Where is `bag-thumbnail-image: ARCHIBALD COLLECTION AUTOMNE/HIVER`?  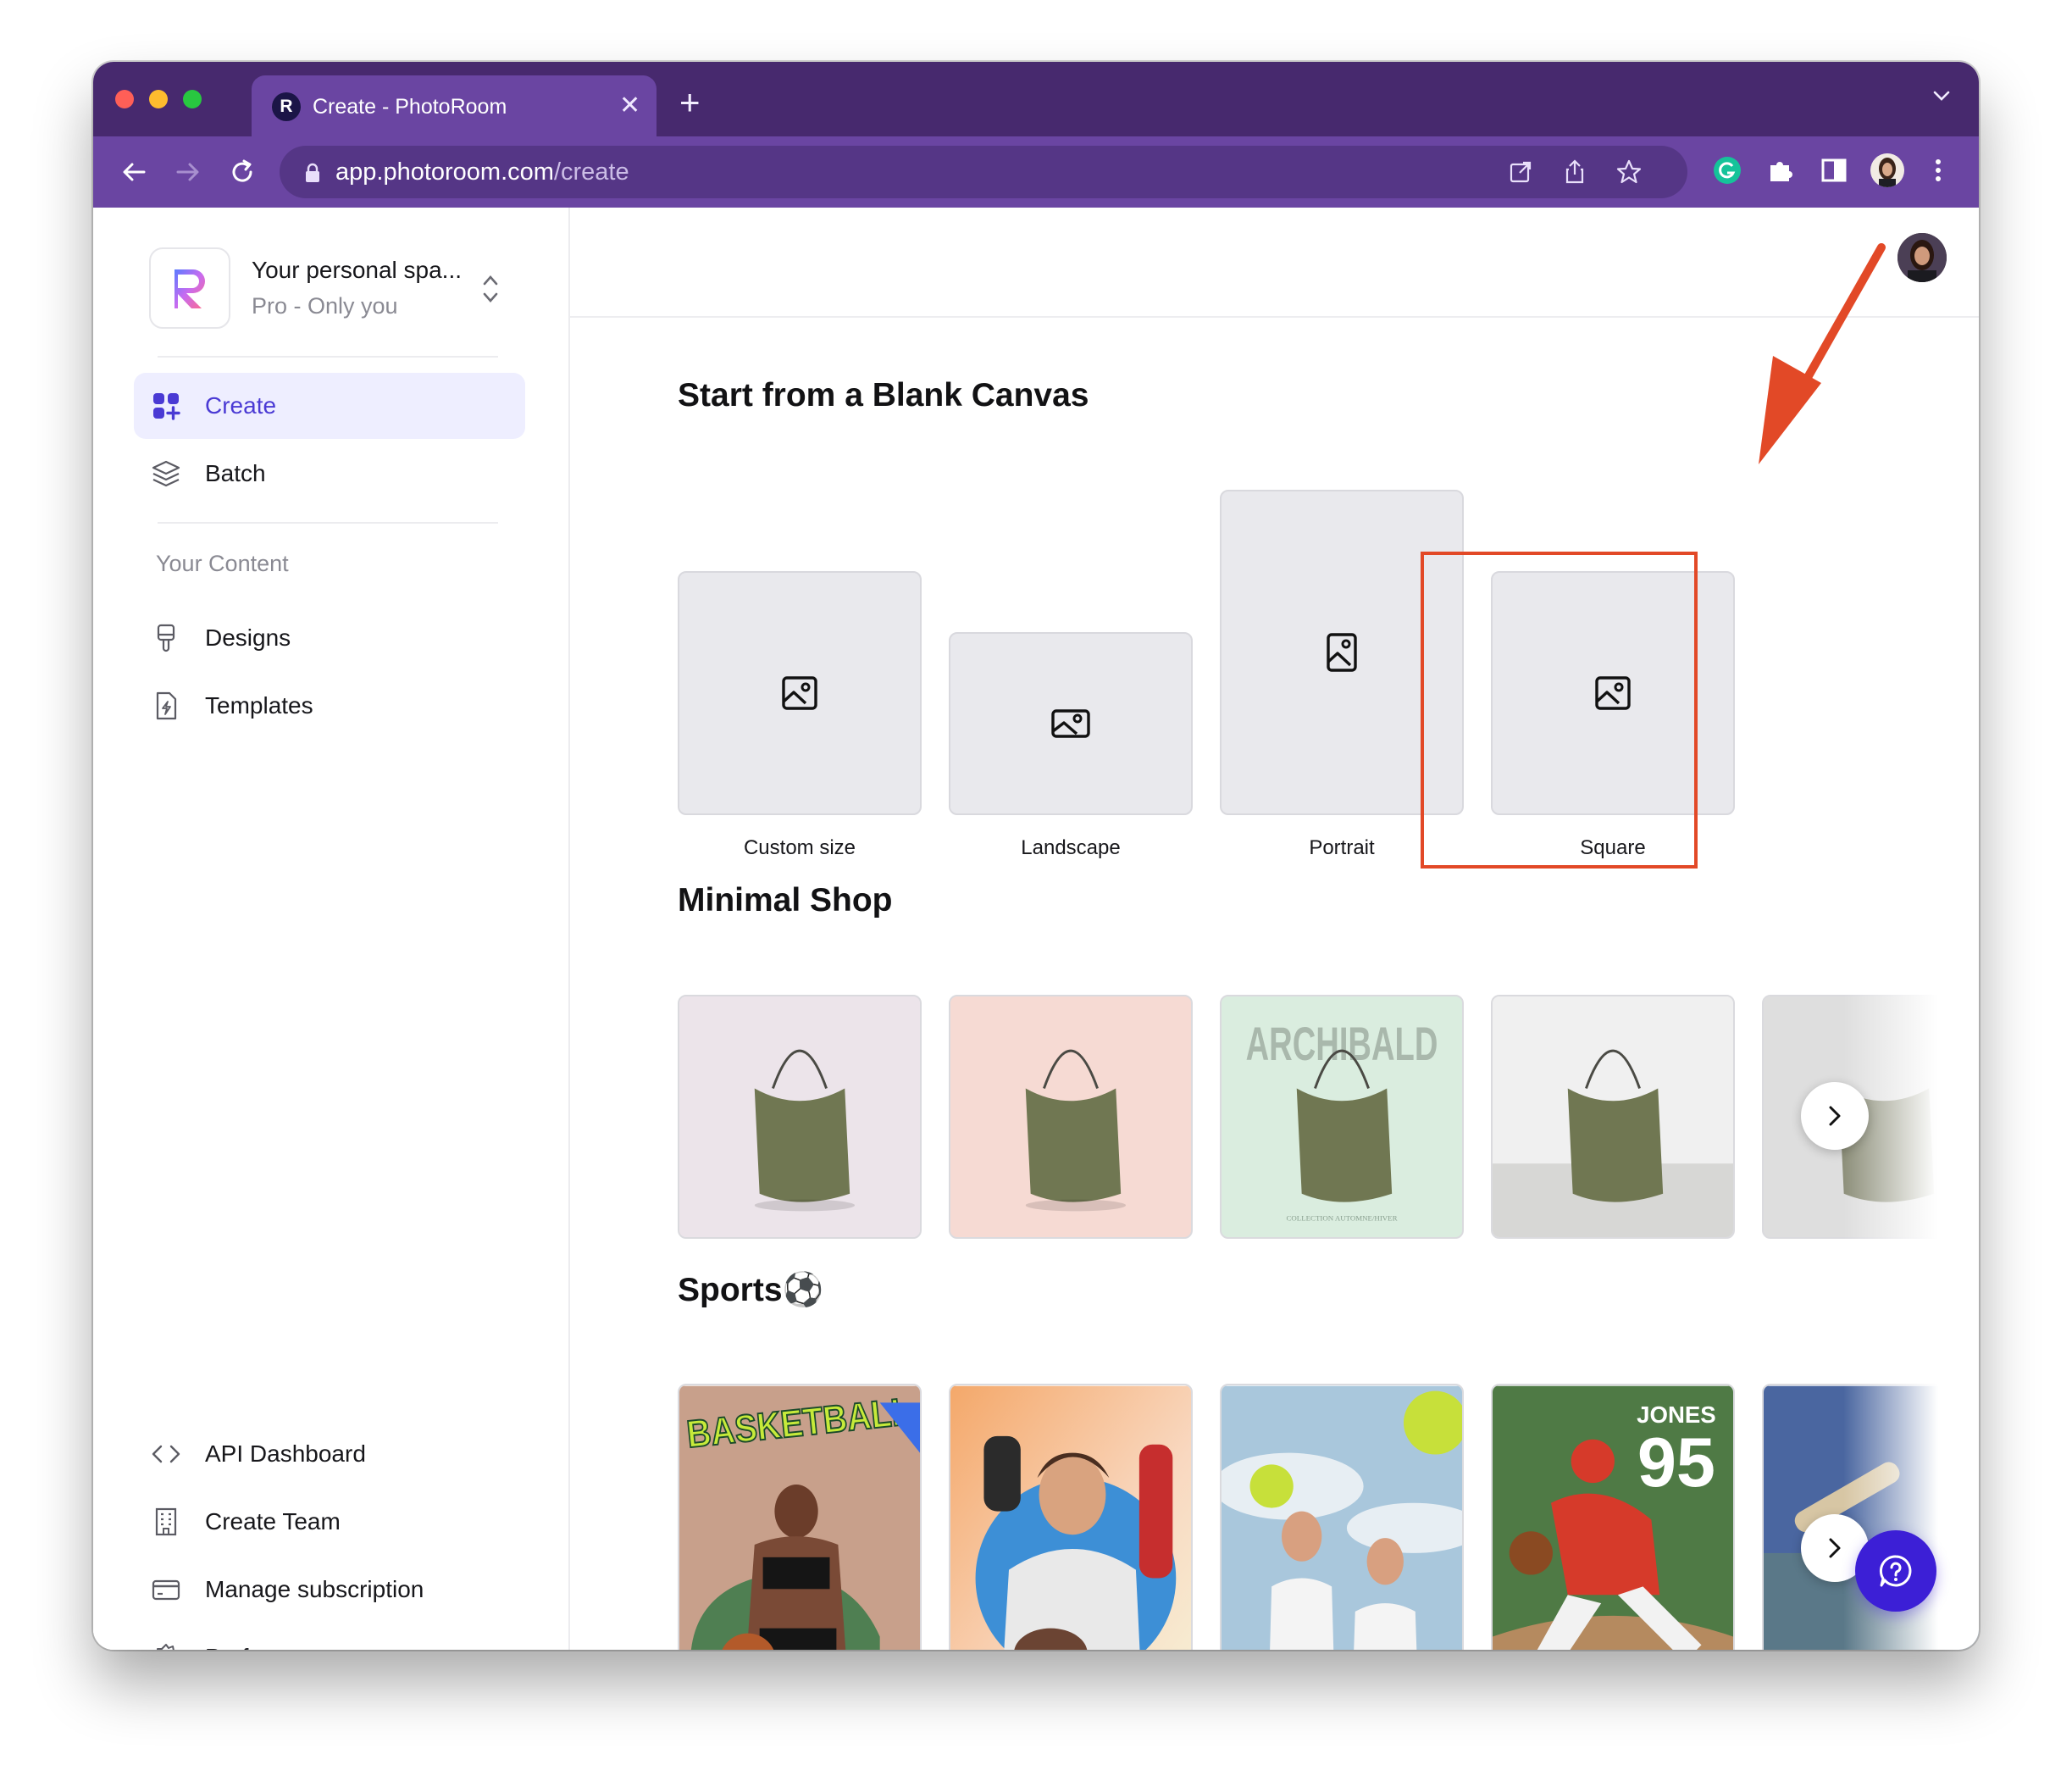
bag-thumbnail-image: ARCHIBALD COLLECTION AUTOMNE/HIVER is located at coordinates (1342, 1116).